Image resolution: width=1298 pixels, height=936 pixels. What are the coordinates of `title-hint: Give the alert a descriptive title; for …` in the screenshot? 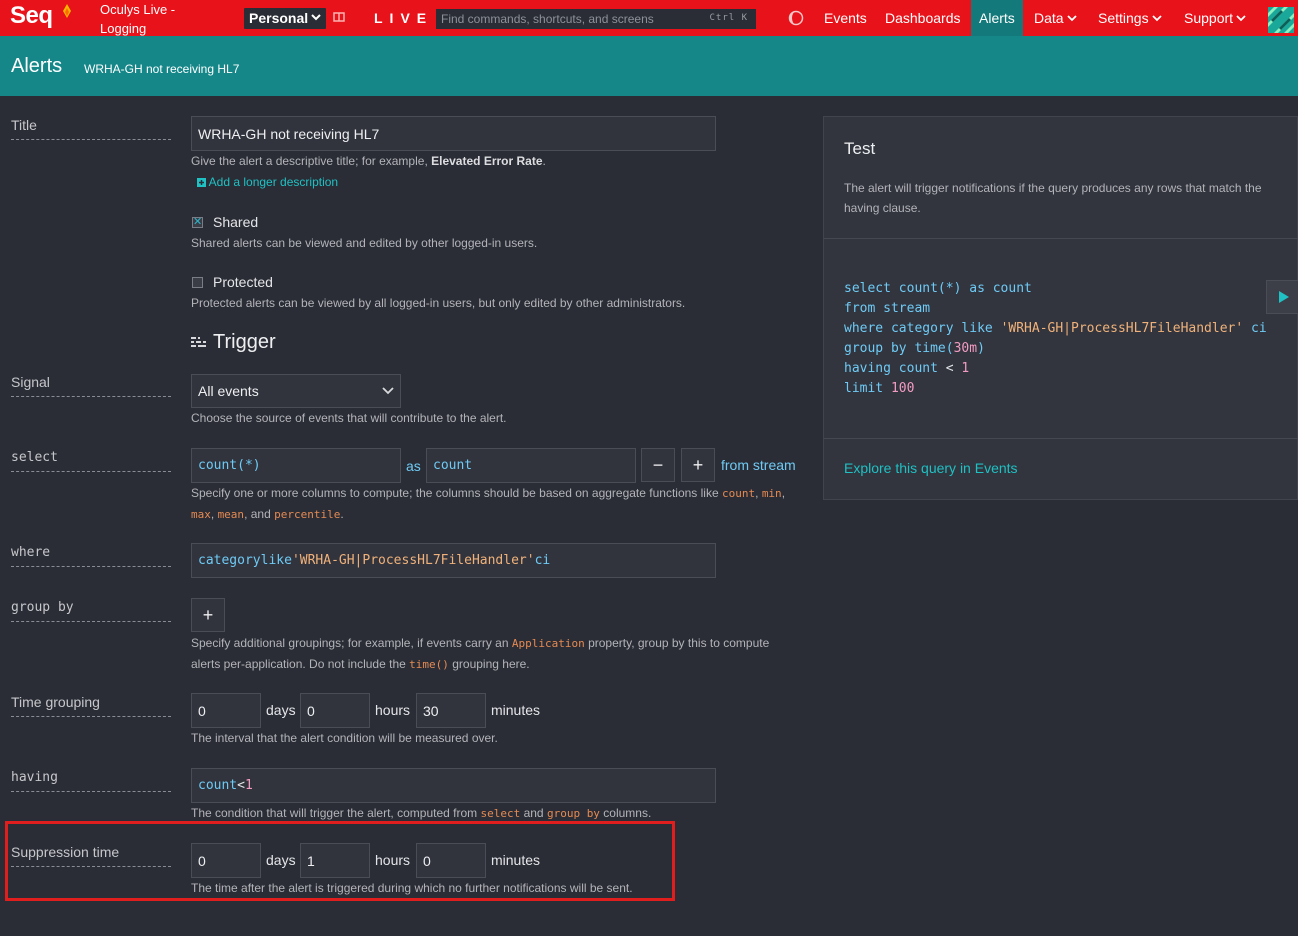 It's located at (368, 161).